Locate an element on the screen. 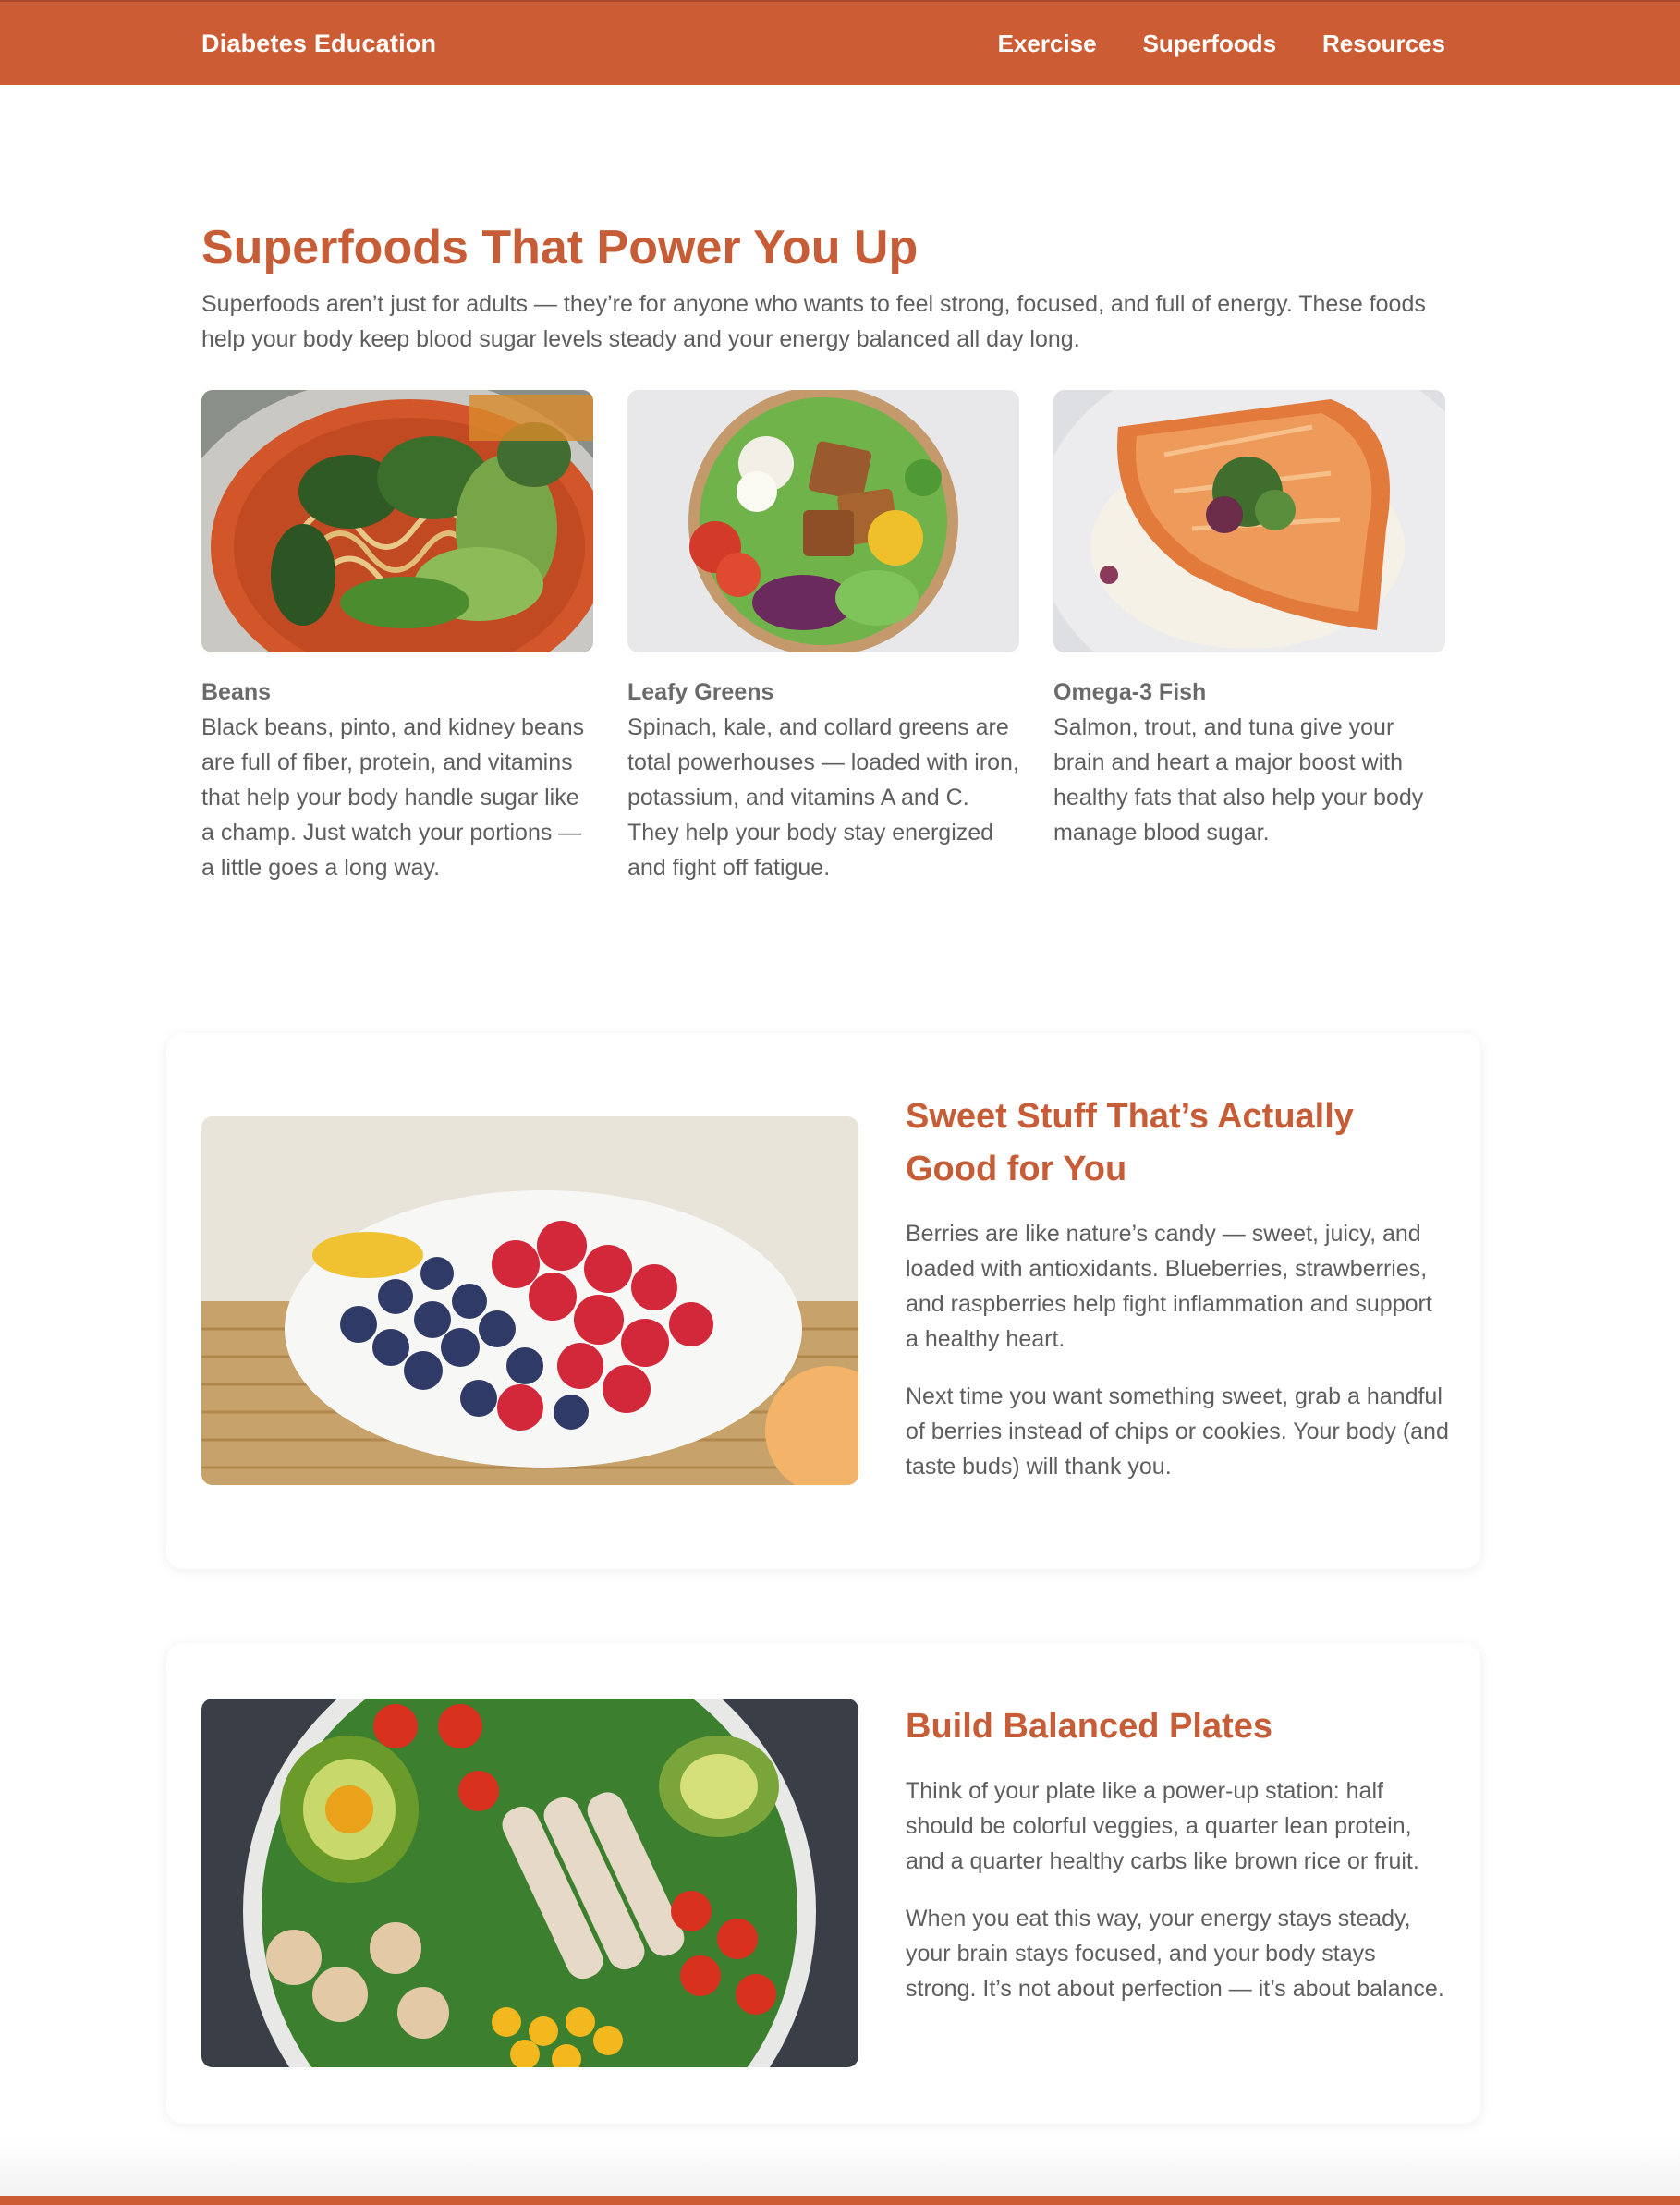 The height and width of the screenshot is (2205, 1680). noodle-bowl-illustration is located at coordinates (397, 521).